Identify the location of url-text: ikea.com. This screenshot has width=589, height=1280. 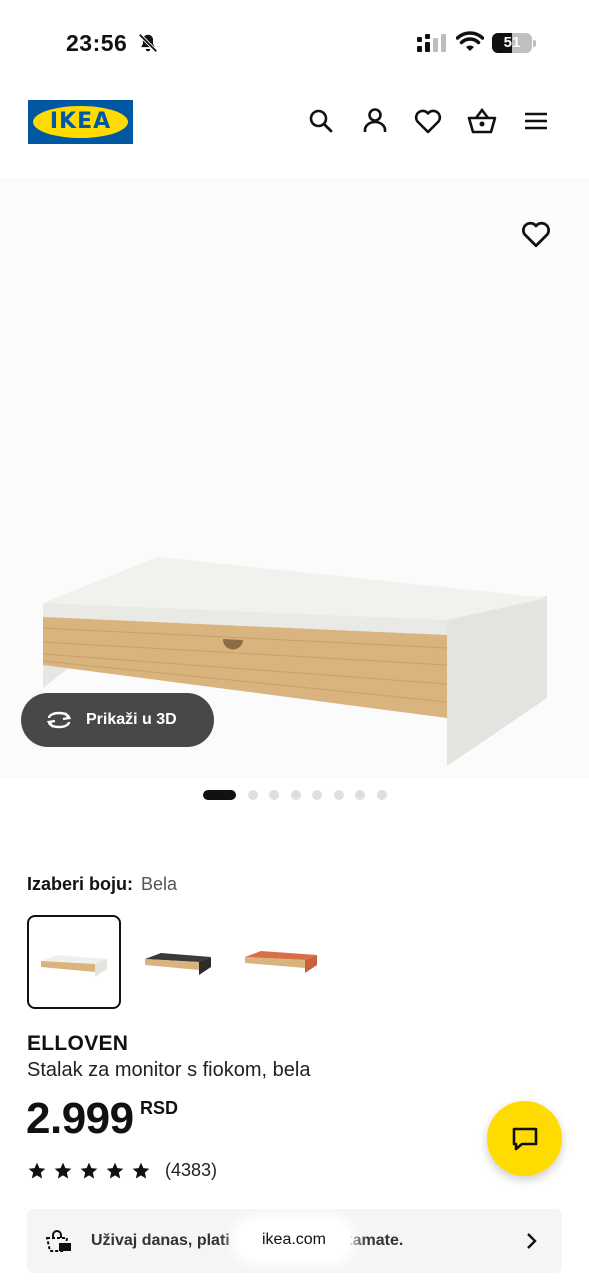
(294, 1239).